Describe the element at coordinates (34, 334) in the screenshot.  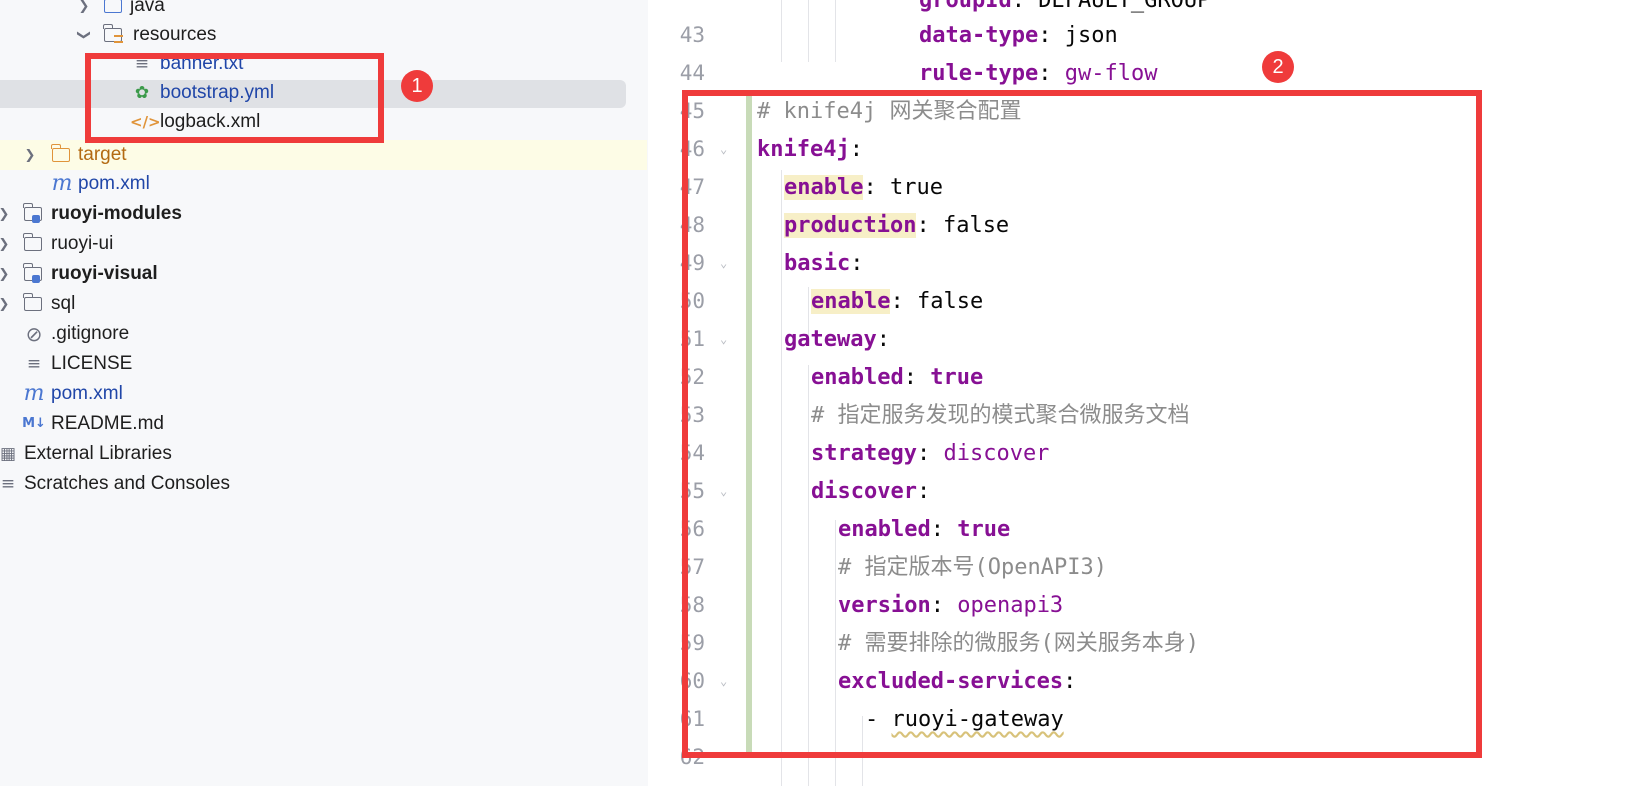
I see `ignore-file-icon: ⊘` at that location.